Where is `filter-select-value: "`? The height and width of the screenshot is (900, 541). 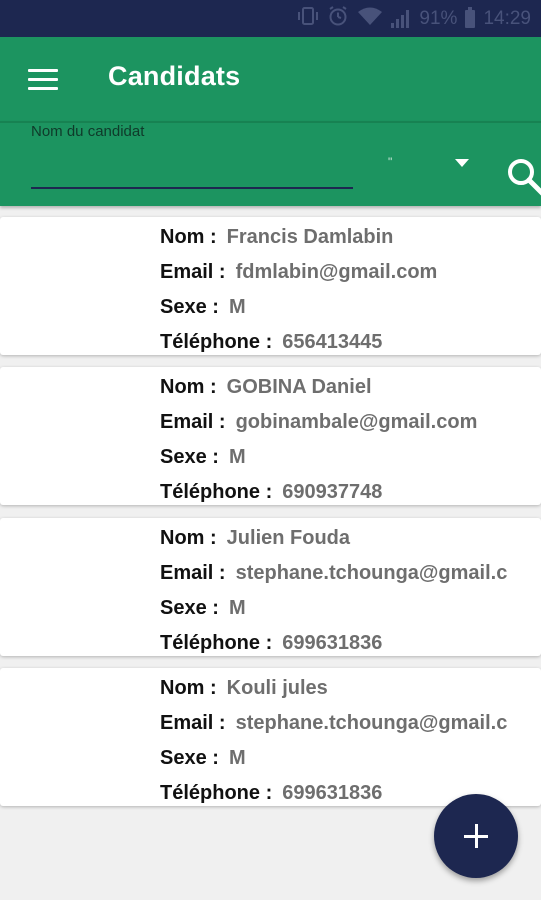
filter-select-value: " is located at coordinates (390, 162).